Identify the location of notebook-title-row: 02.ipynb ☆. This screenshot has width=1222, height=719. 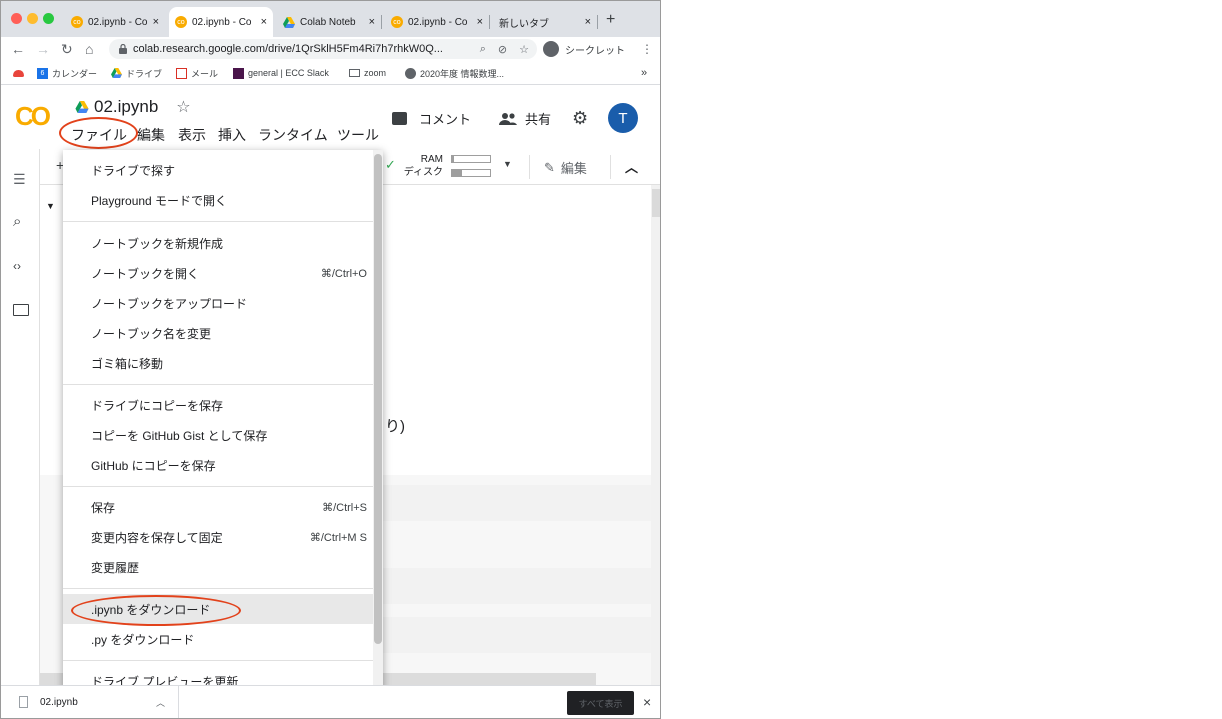
(133, 107).